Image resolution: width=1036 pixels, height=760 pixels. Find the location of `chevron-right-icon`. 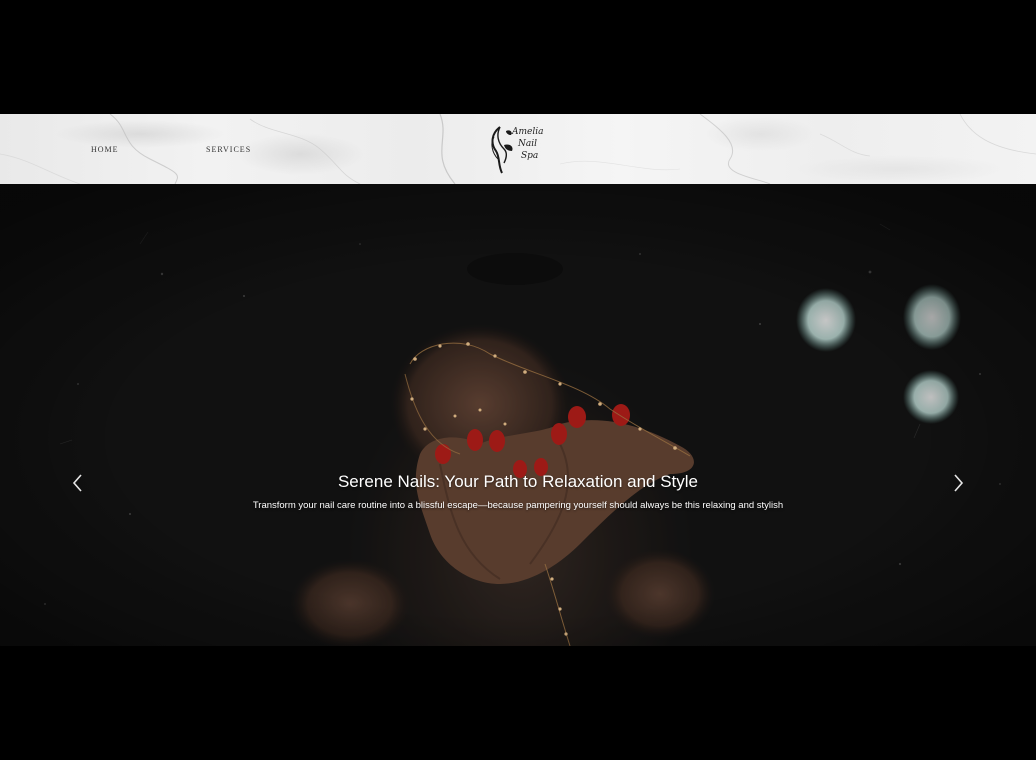

chevron-right-icon is located at coordinates (959, 483).